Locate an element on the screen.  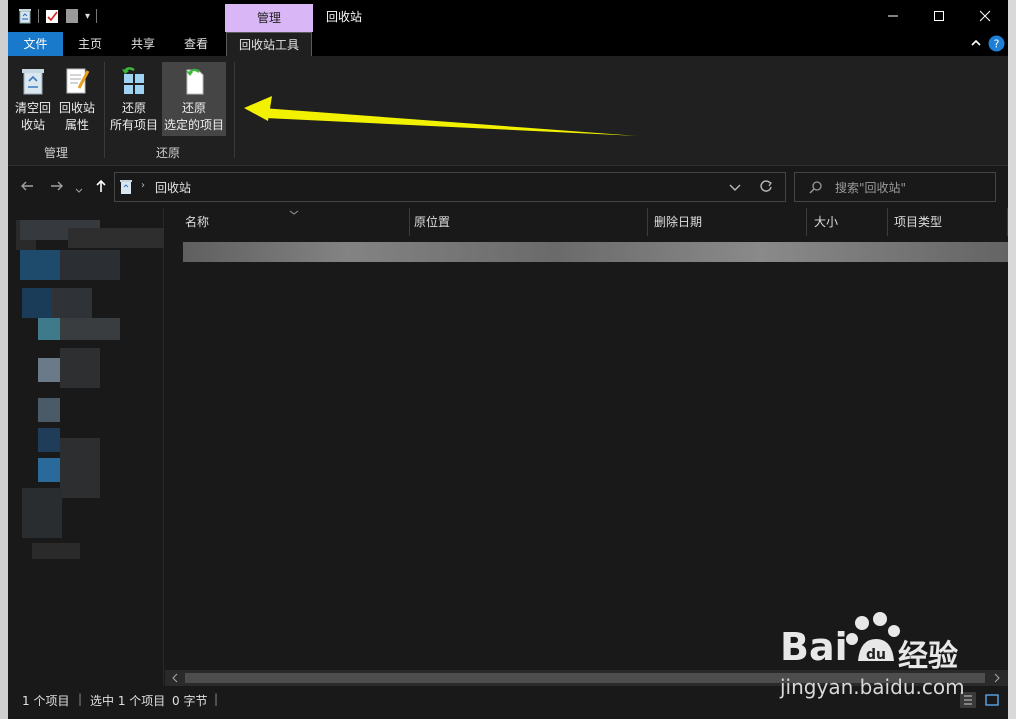
column-size: 大小 is located at coordinates (848, 222).